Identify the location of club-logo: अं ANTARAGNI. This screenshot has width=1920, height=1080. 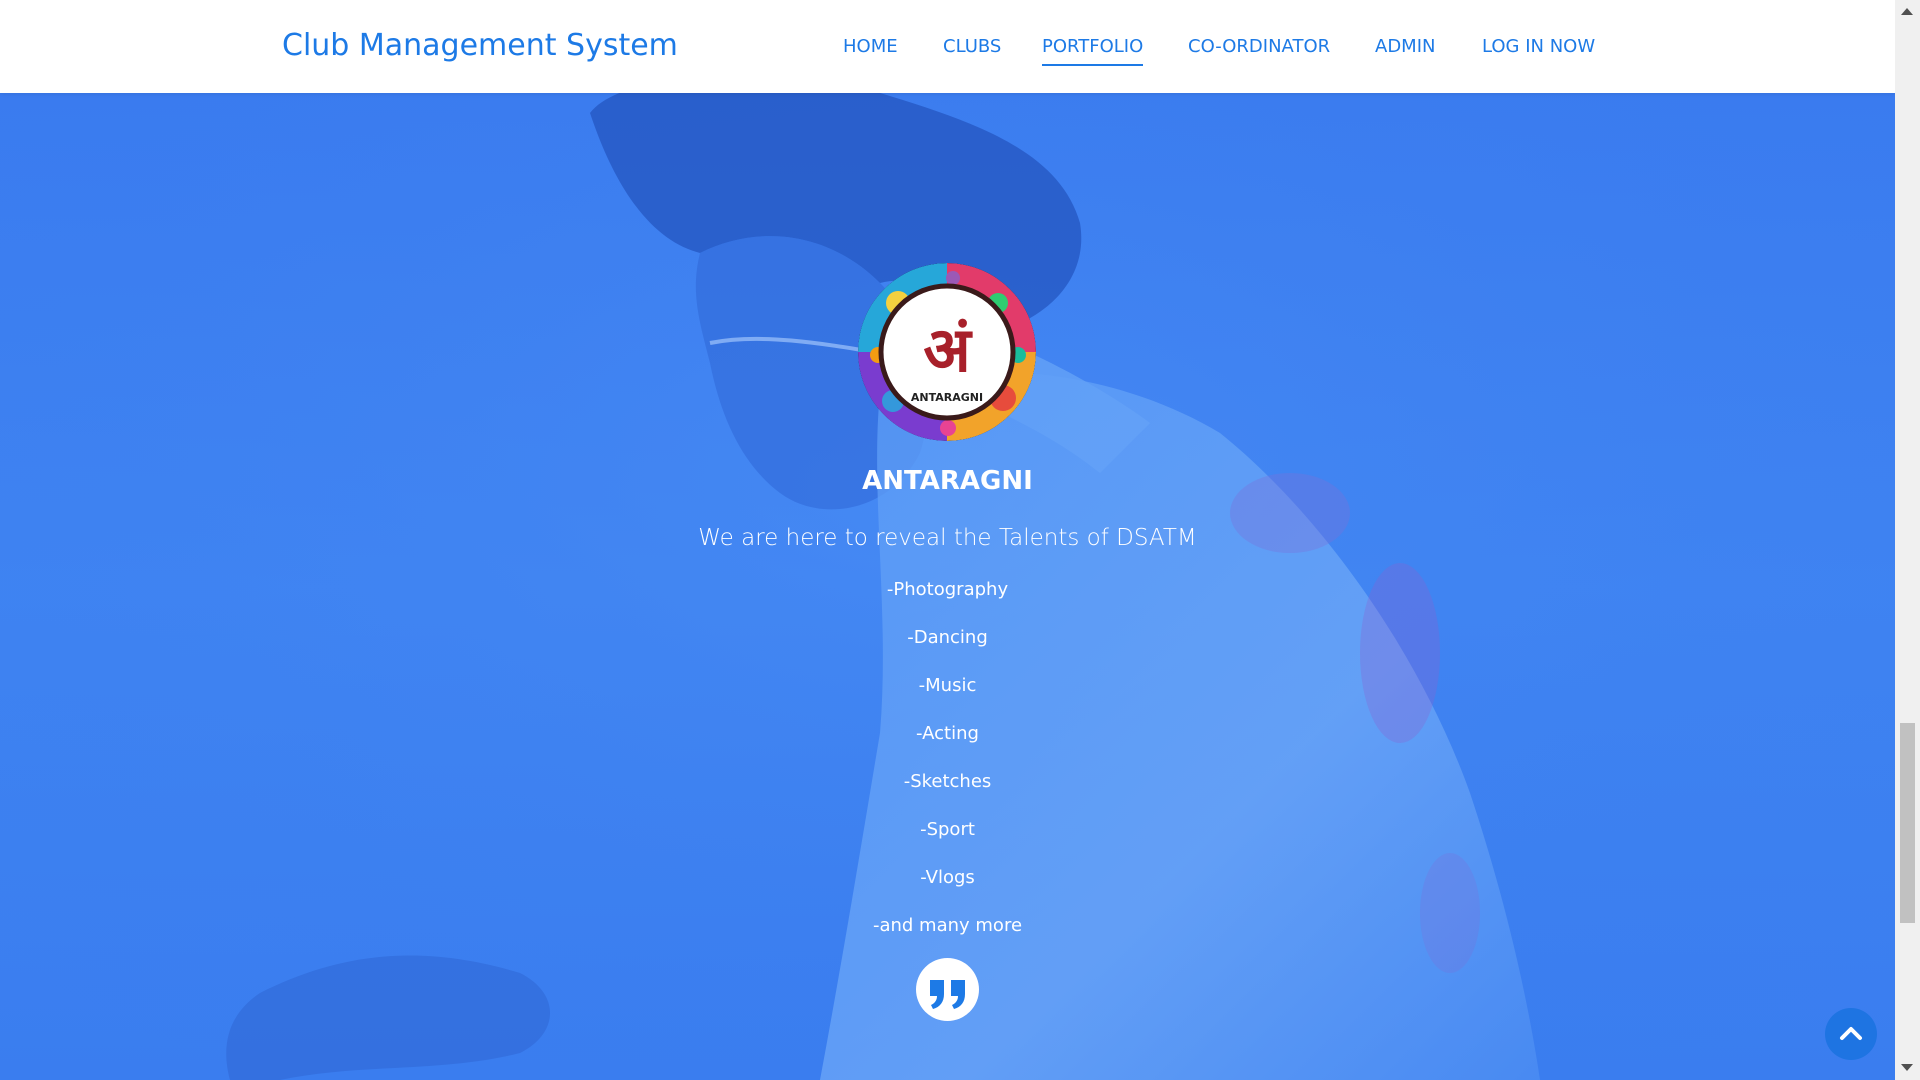
(947, 352).